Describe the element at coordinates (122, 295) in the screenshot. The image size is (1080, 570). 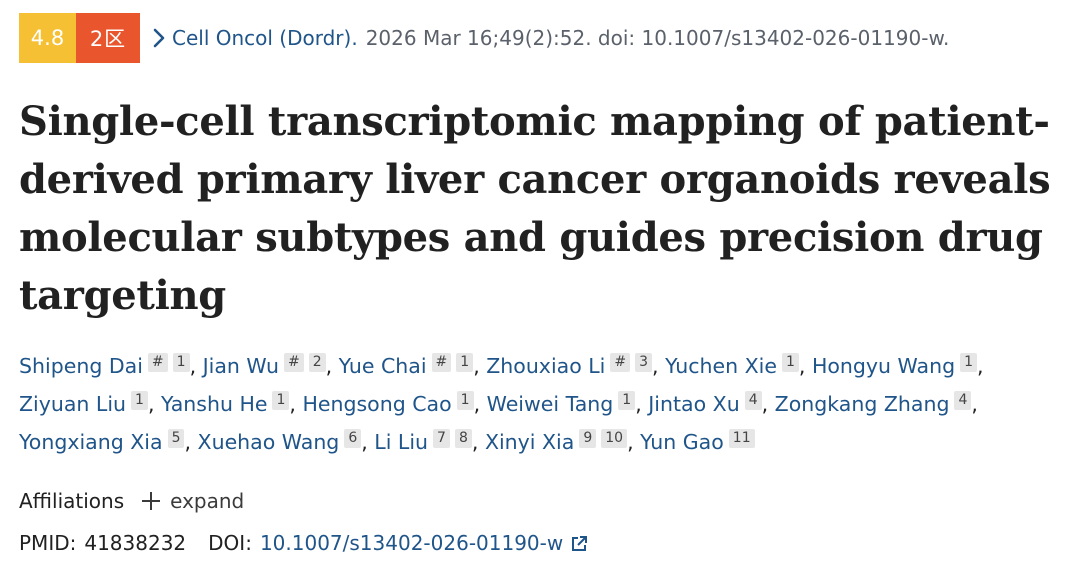
I see `title-line: targeting` at that location.